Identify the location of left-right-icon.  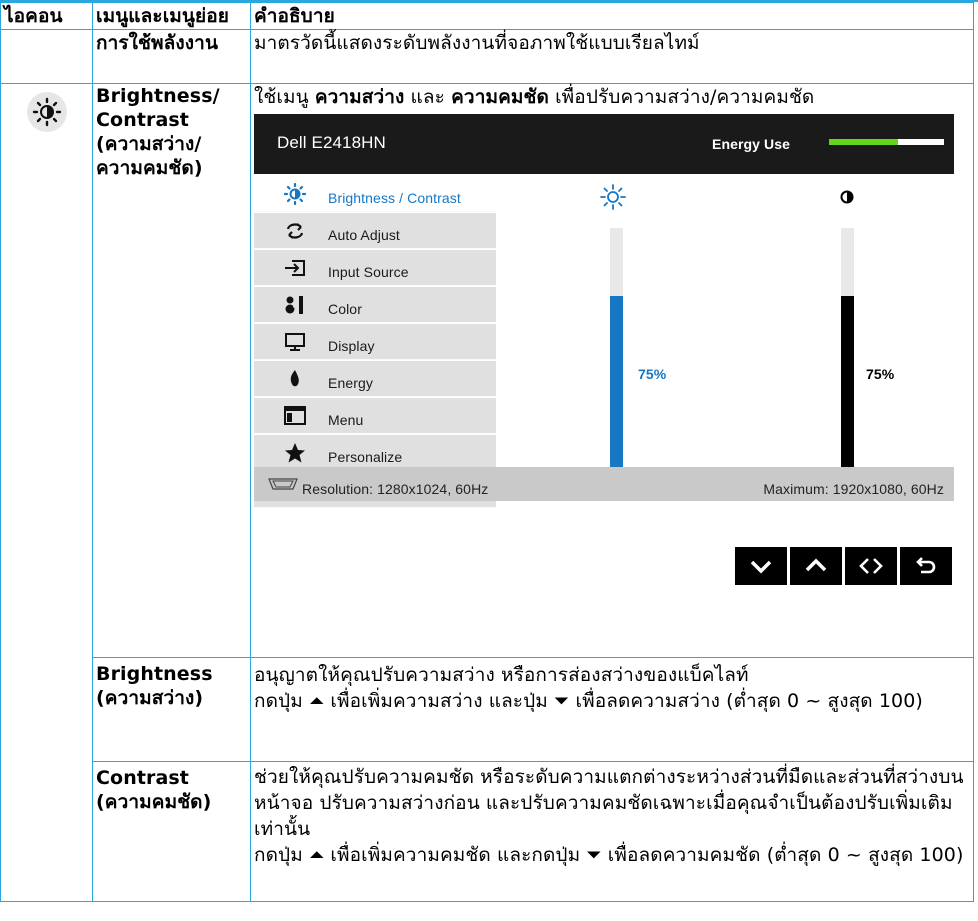
(871, 566).